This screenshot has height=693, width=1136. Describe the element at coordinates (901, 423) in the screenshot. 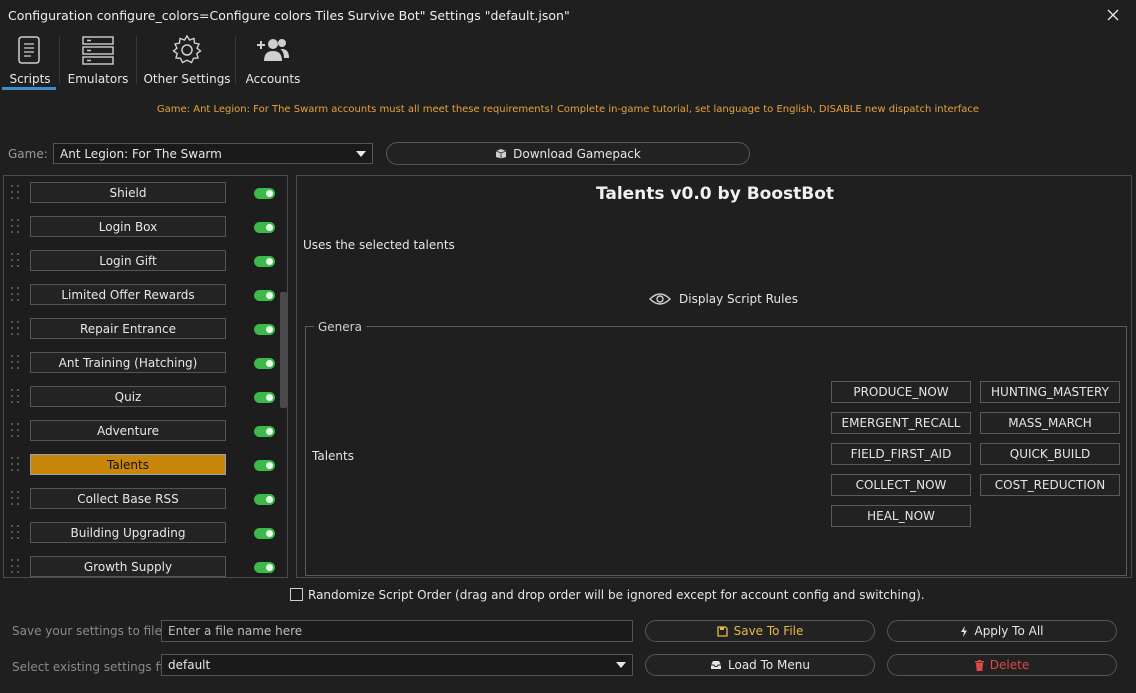

I see `talent-emergent-recall: EMERGENT_RECALL` at that location.